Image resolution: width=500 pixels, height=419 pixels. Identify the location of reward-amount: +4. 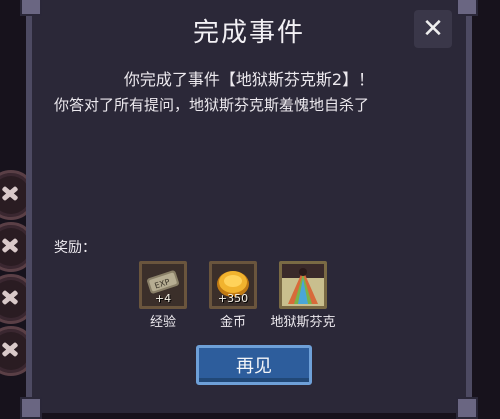
(163, 298).